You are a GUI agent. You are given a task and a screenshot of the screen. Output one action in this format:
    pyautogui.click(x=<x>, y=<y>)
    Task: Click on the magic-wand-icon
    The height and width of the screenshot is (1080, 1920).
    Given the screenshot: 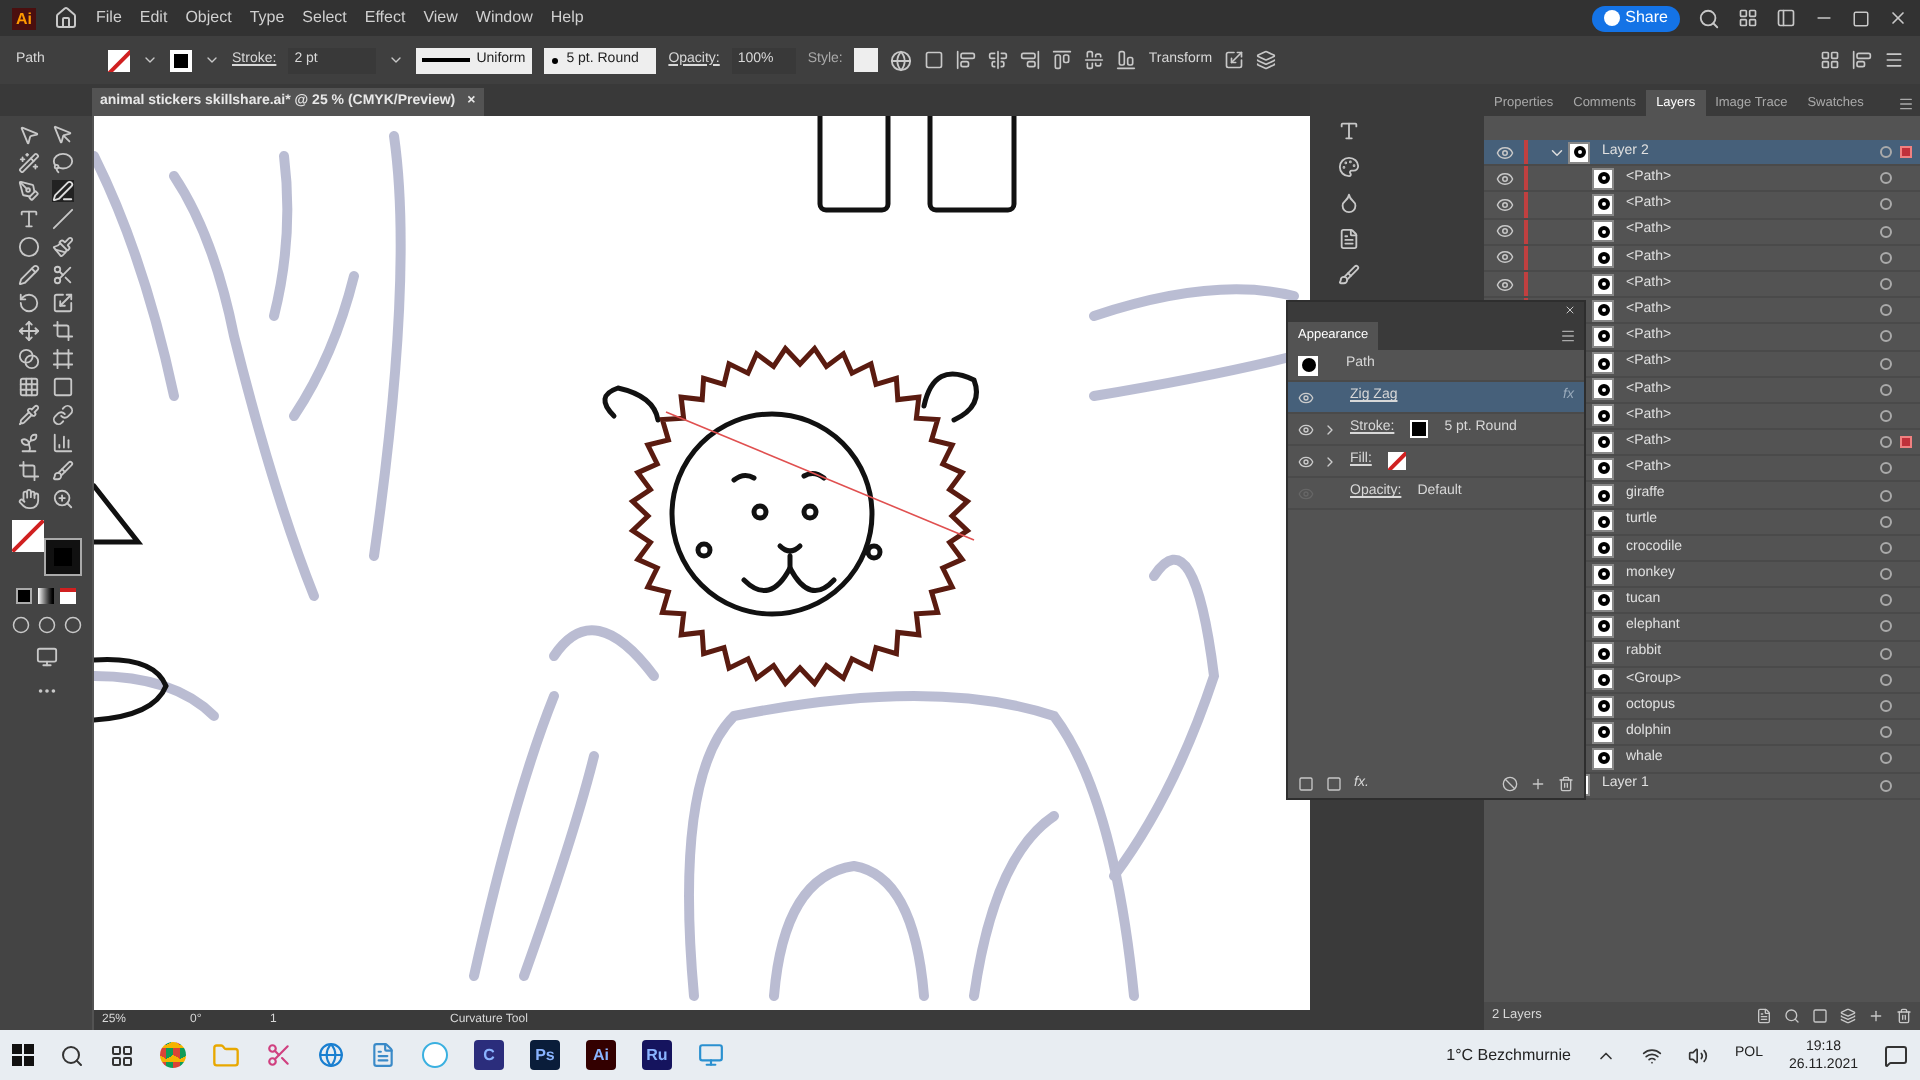 What is the action you would take?
    pyautogui.click(x=29, y=163)
    